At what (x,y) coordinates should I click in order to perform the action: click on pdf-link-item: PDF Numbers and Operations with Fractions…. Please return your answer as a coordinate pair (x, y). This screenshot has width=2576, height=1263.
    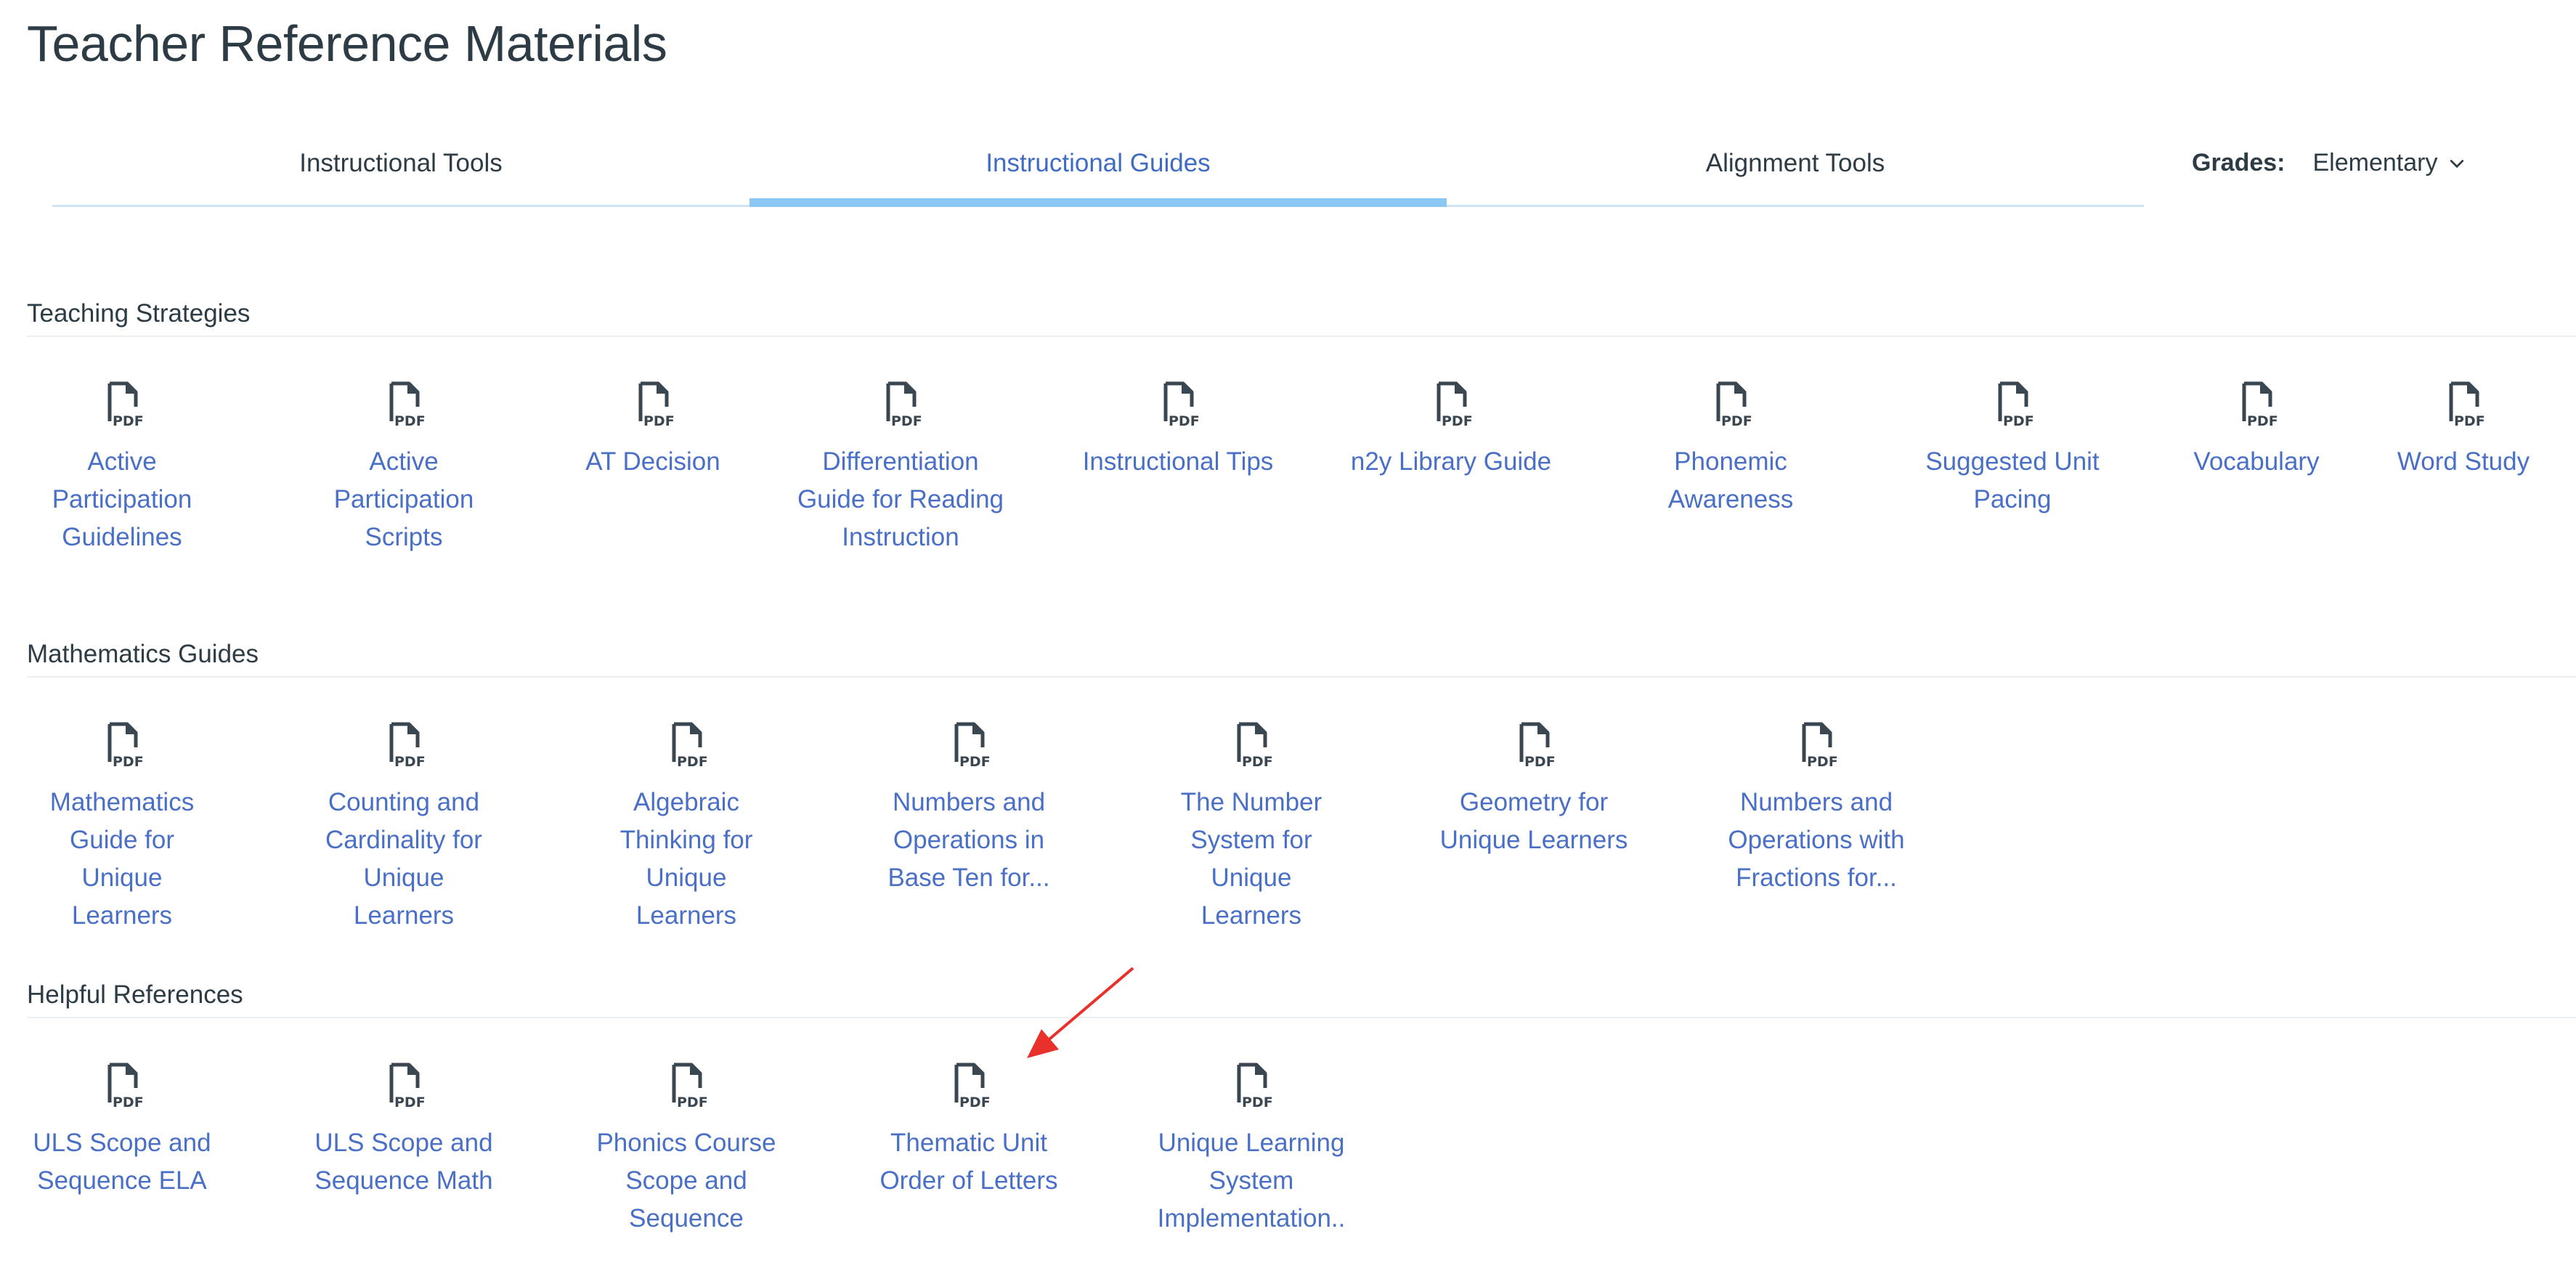
    Looking at the image, I should click on (1817, 807).